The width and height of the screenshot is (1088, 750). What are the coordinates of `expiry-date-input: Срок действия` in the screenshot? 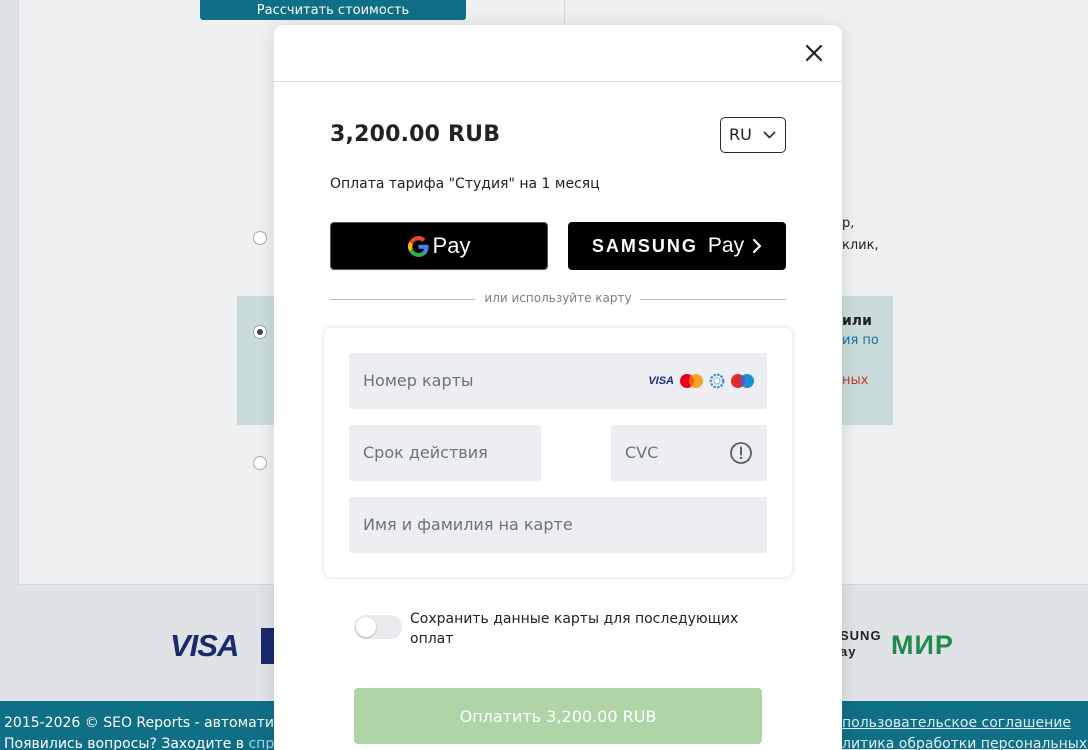 It's located at (445, 453).